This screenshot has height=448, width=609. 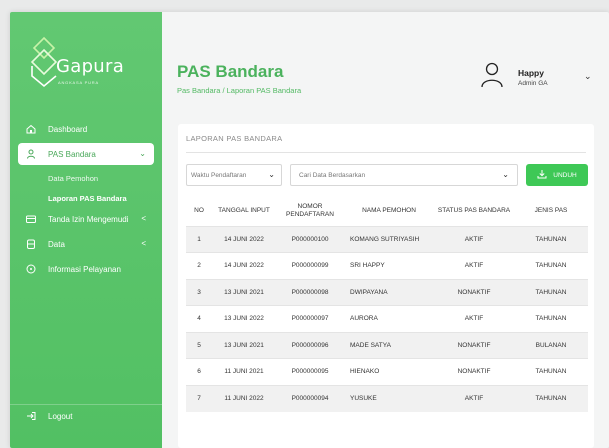 I want to click on sidebar-item-label: Informasi Pelayanan, so click(x=84, y=269).